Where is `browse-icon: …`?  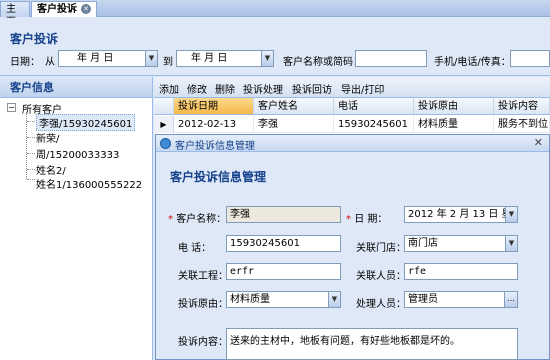
browse-icon: … is located at coordinates (510, 299).